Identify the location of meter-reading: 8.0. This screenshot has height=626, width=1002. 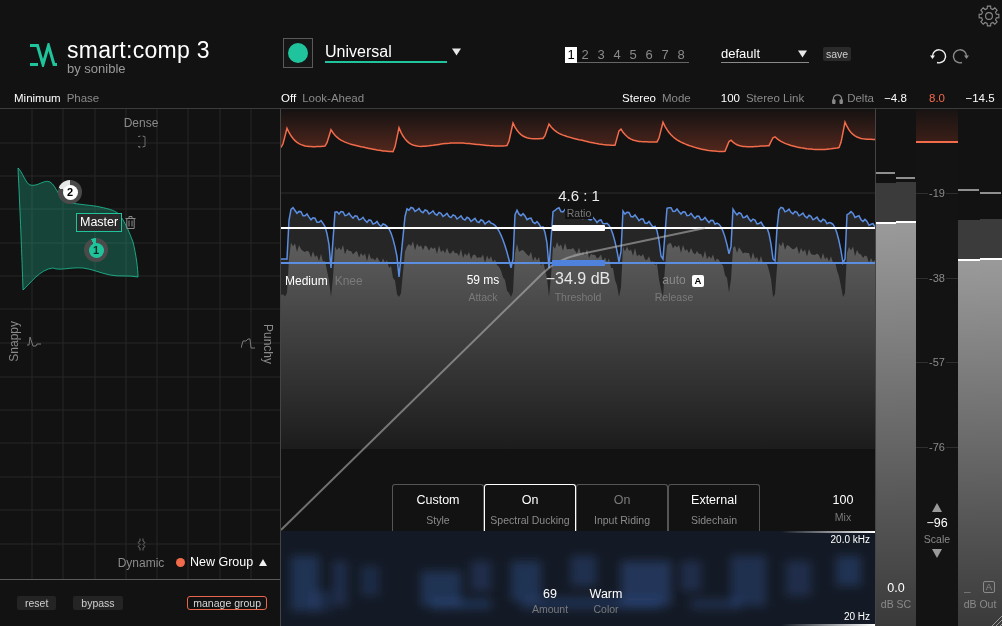
(937, 98).